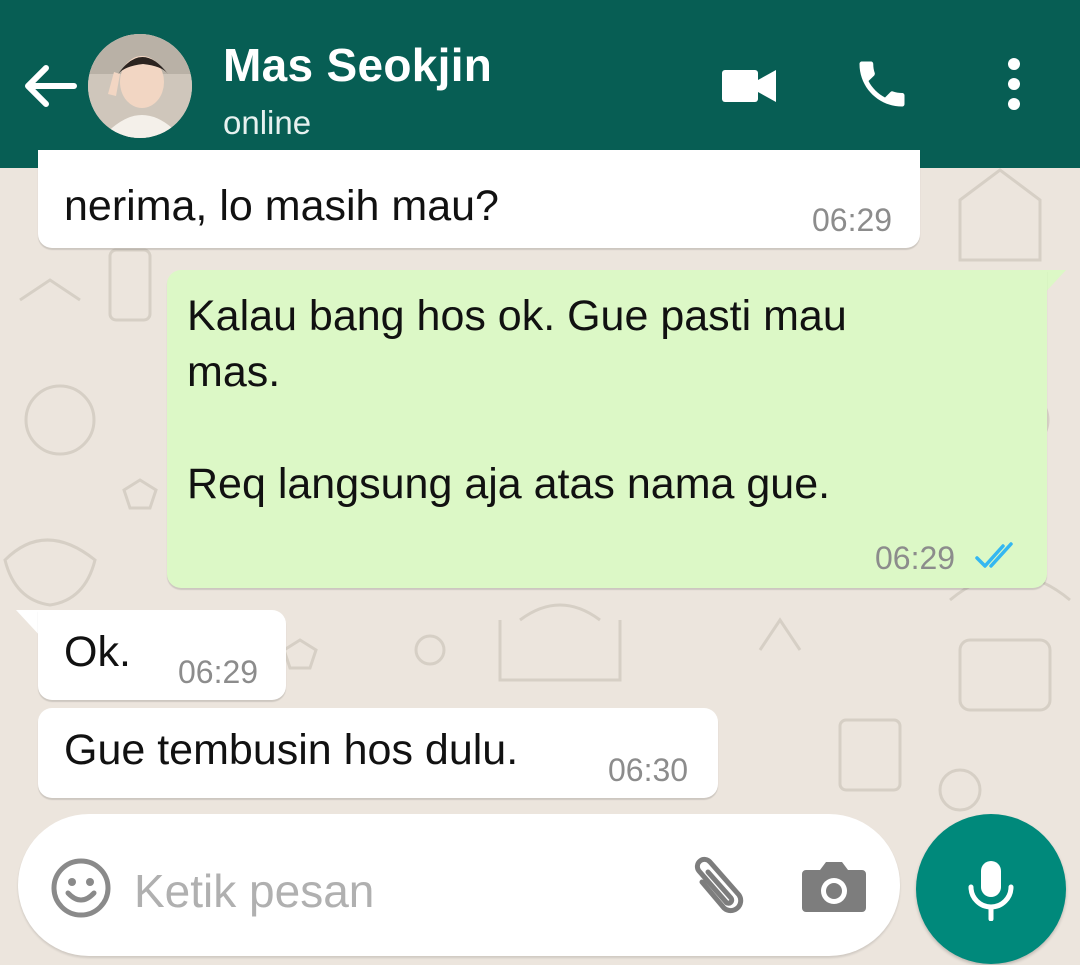  I want to click on message-time: 06:30, so click(648, 770).